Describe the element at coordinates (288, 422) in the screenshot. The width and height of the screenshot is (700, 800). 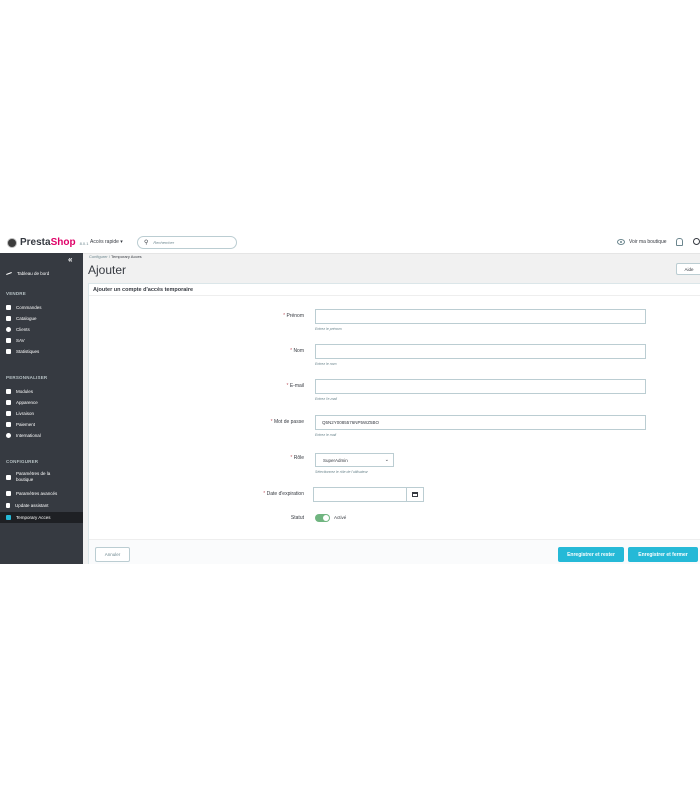
I see `password-label-text: Mot de passe` at that location.